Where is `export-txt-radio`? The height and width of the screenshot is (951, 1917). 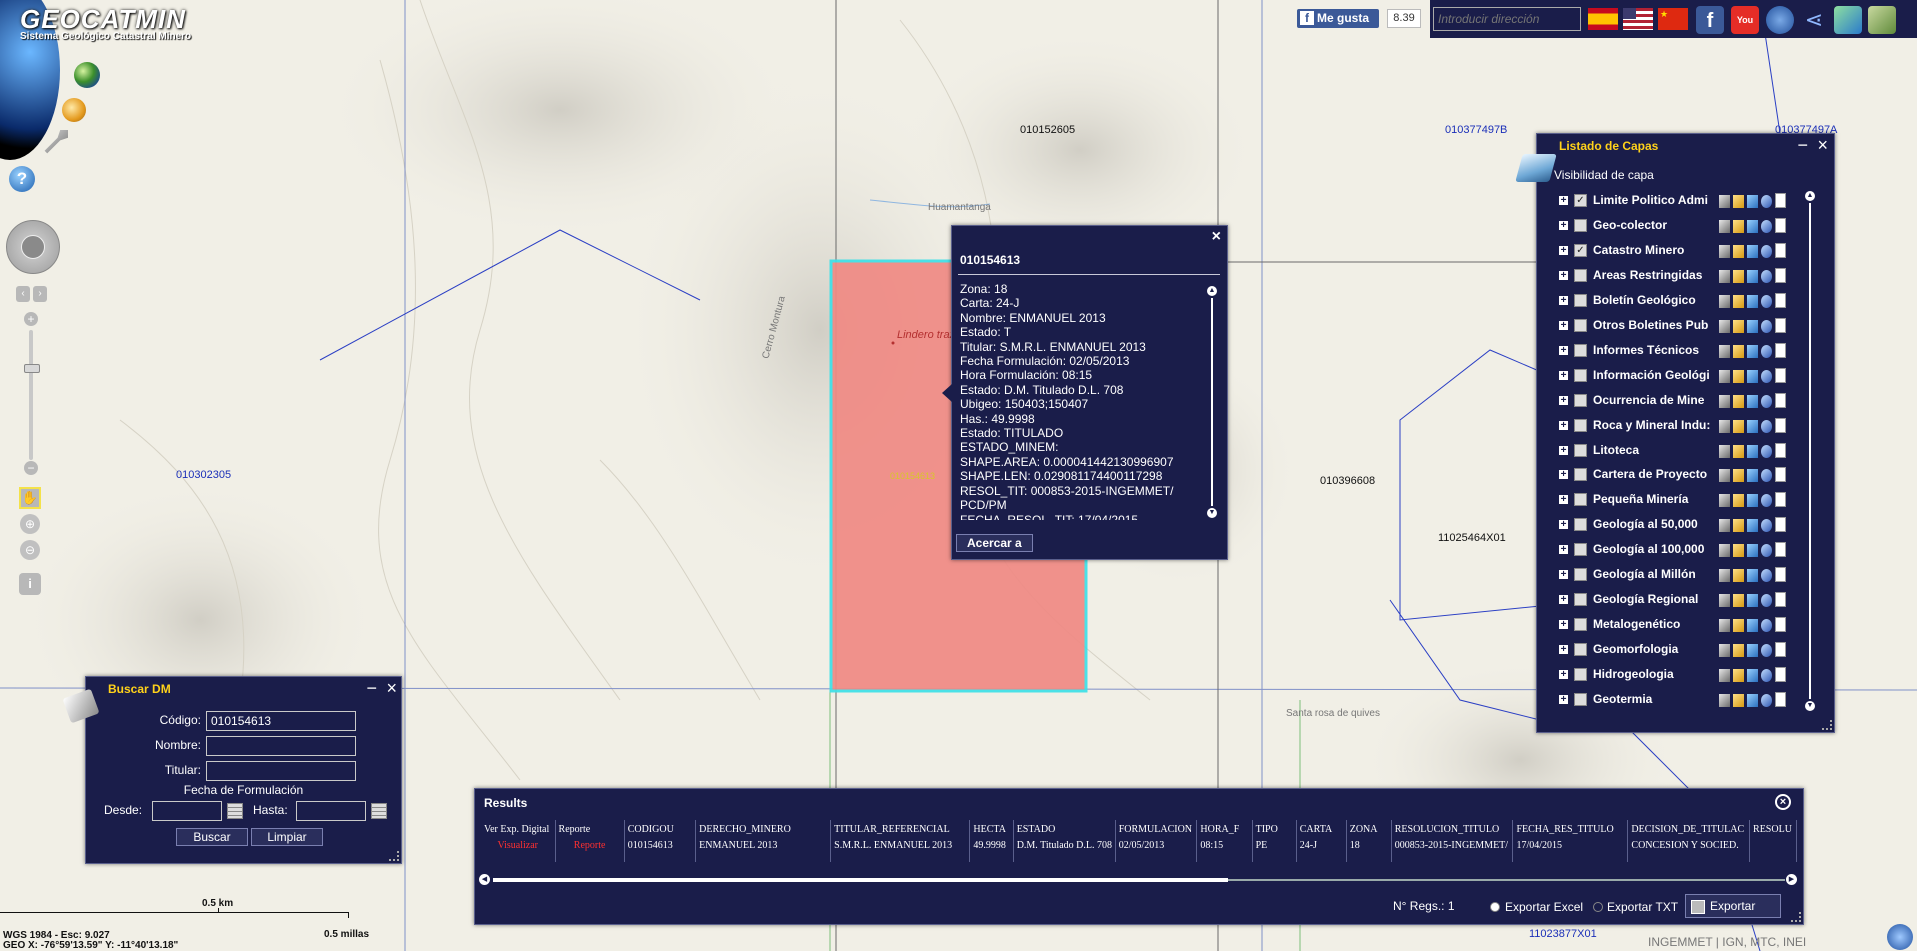 export-txt-radio is located at coordinates (1598, 907).